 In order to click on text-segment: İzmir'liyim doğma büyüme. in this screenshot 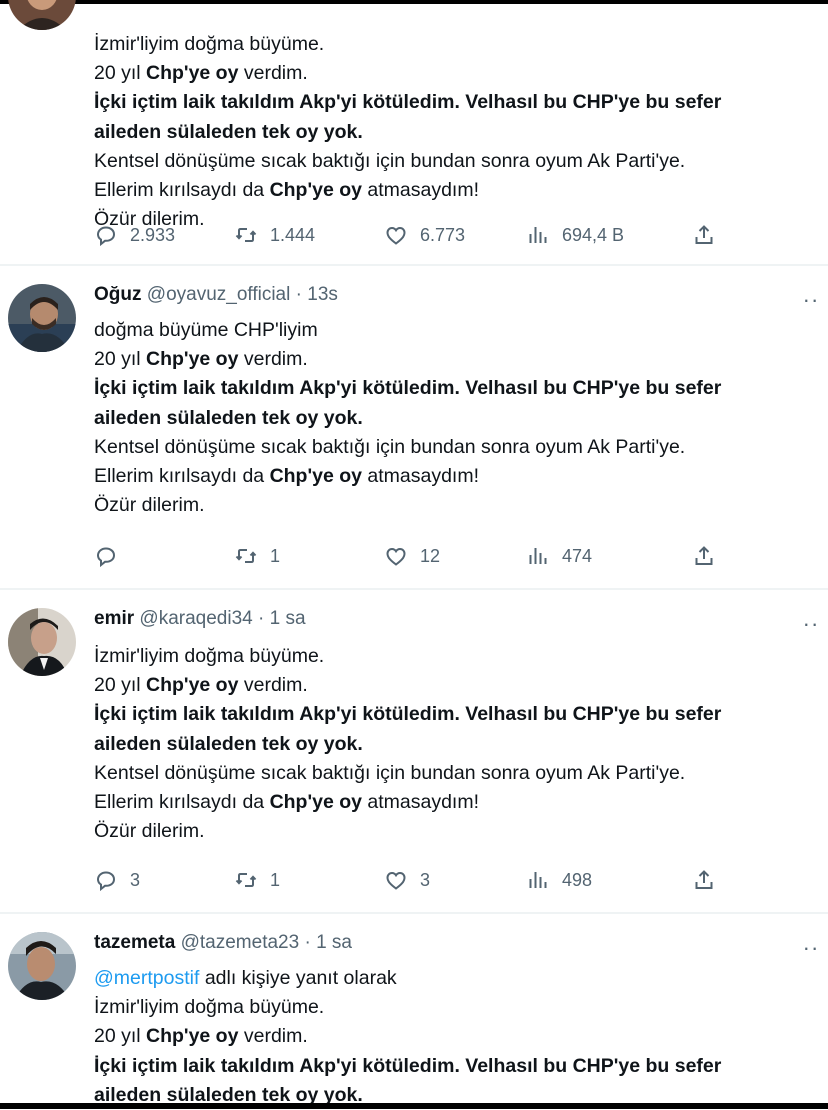, I will do `click(209, 1007)`.